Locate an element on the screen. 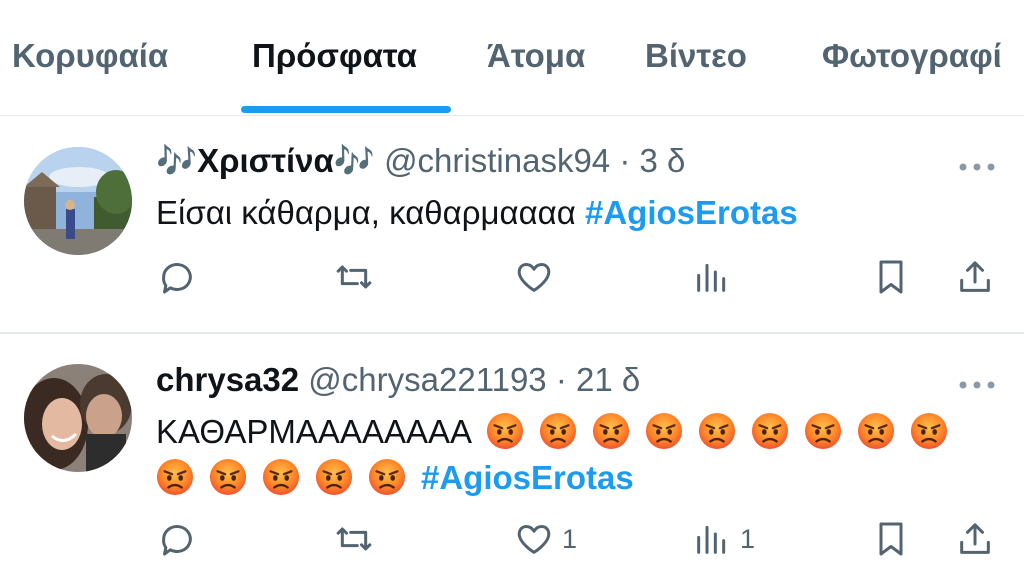 The height and width of the screenshot is (561, 1024). handle: @christinask94 is located at coordinates (497, 160).